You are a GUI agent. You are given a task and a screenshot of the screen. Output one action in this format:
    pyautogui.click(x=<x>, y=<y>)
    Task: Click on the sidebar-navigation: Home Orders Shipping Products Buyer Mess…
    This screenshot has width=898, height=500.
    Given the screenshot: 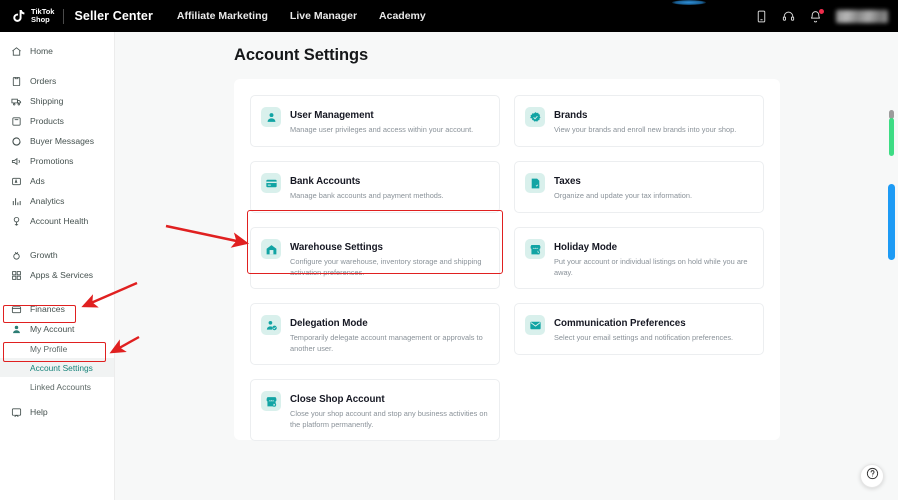 What is the action you would take?
    pyautogui.click(x=57, y=266)
    